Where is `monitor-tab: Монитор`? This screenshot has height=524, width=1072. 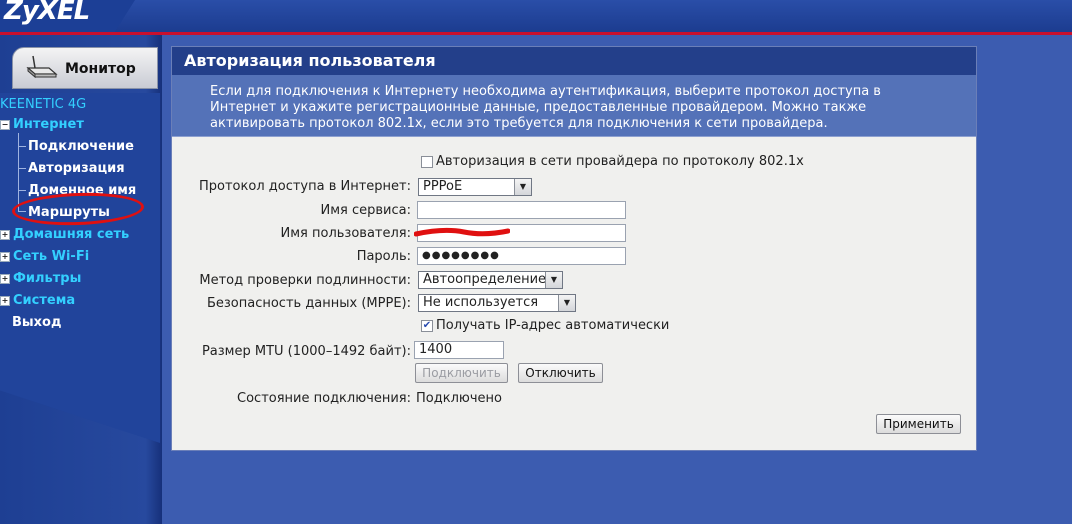 monitor-tab: Монитор is located at coordinates (85, 68).